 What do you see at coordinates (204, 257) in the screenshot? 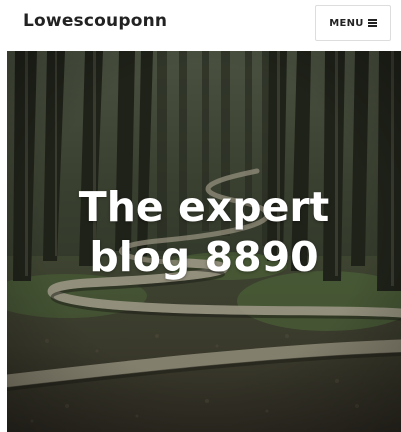
I see `hero-title-line-2: blog 8890` at bounding box center [204, 257].